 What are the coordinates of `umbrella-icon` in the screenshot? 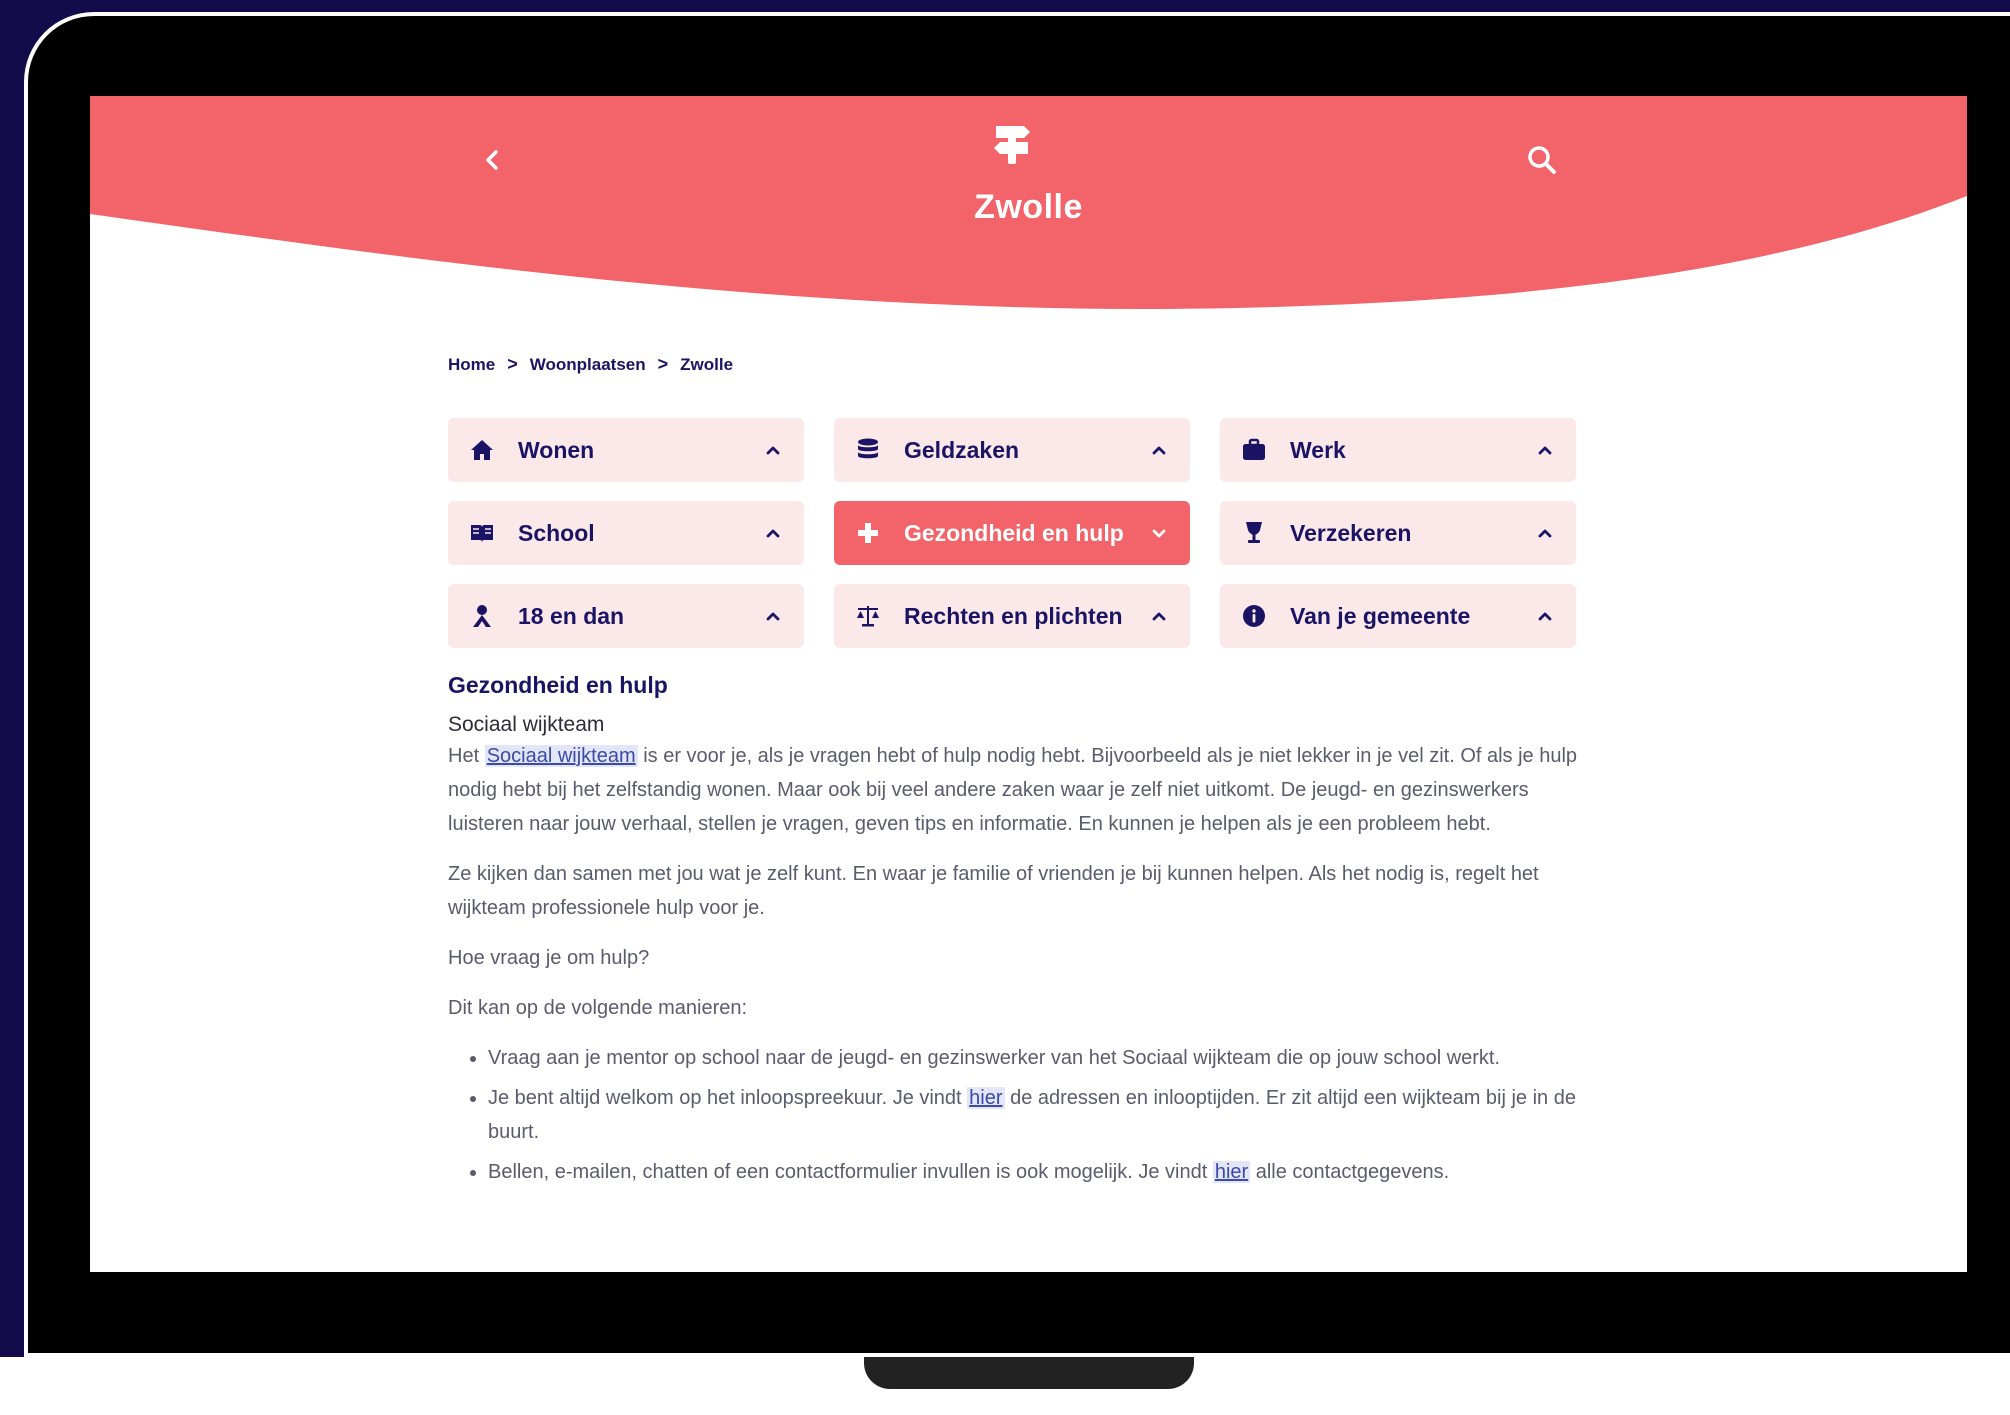 It's located at (1254, 533).